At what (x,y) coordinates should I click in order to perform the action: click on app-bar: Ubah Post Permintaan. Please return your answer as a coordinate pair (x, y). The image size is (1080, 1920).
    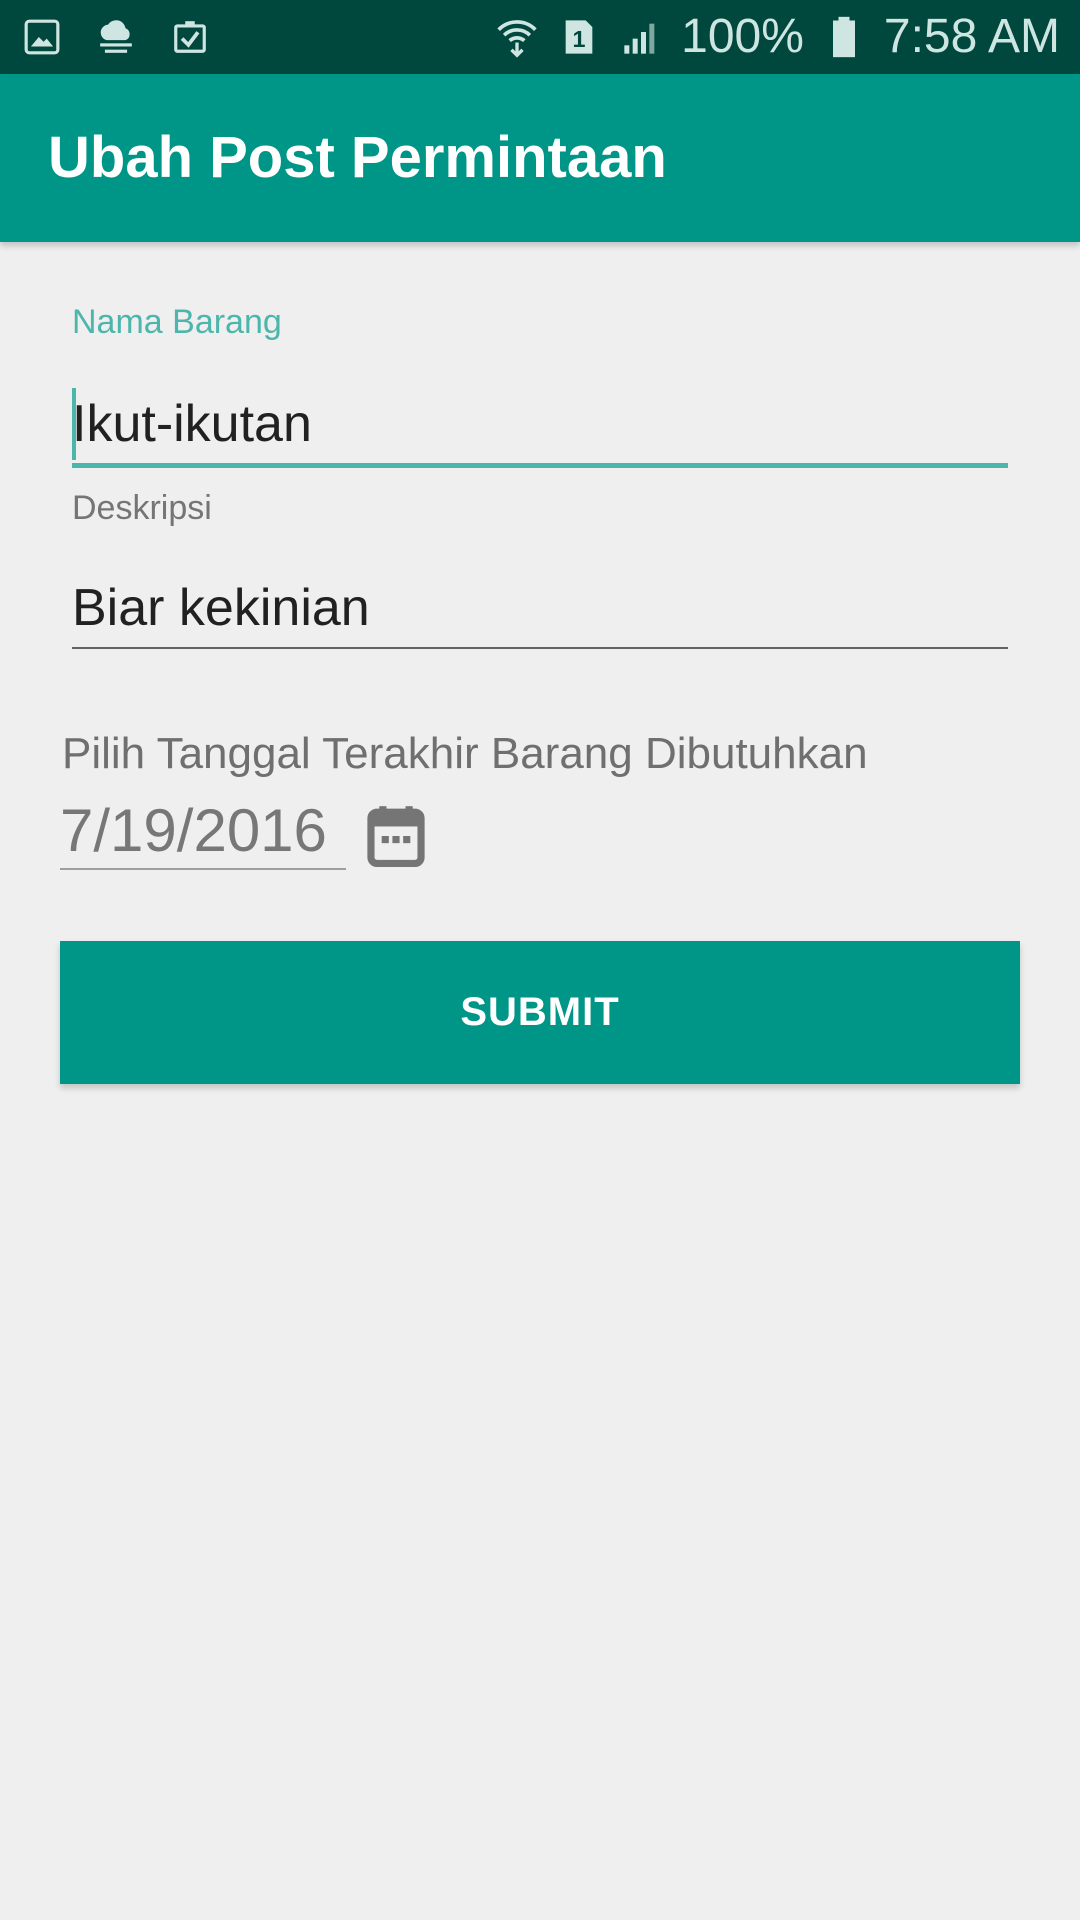
    Looking at the image, I should click on (540, 158).